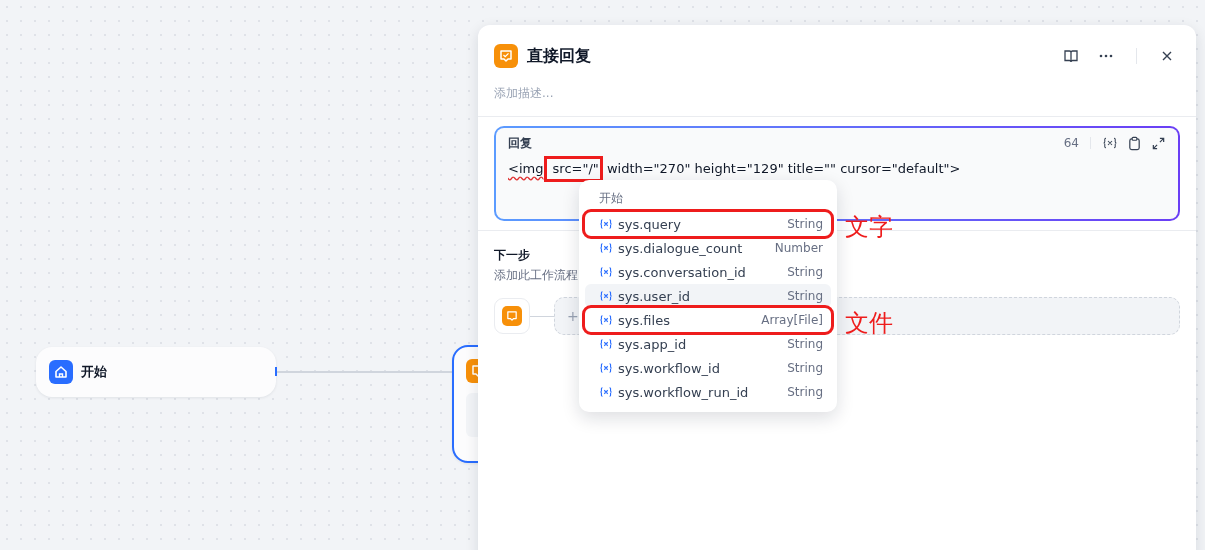 The image size is (1205, 550). What do you see at coordinates (869, 323) in the screenshot?
I see `annotation-label: 文件` at bounding box center [869, 323].